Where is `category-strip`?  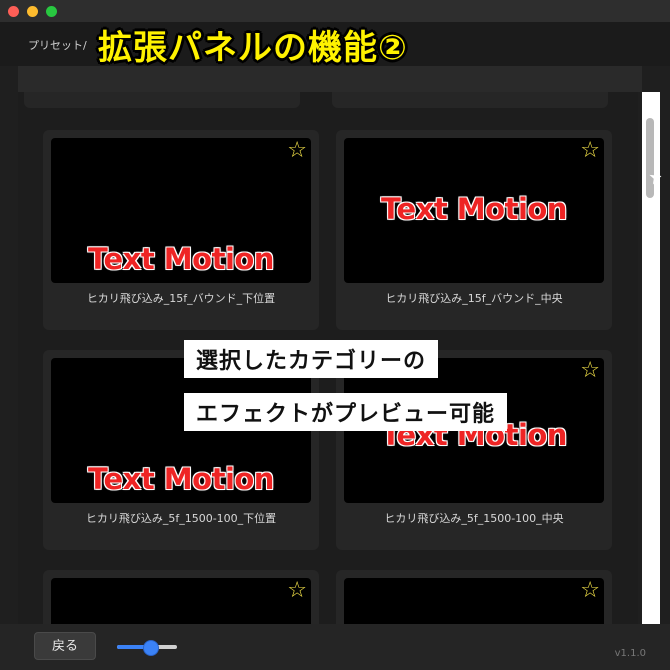
category-strip is located at coordinates (330, 79).